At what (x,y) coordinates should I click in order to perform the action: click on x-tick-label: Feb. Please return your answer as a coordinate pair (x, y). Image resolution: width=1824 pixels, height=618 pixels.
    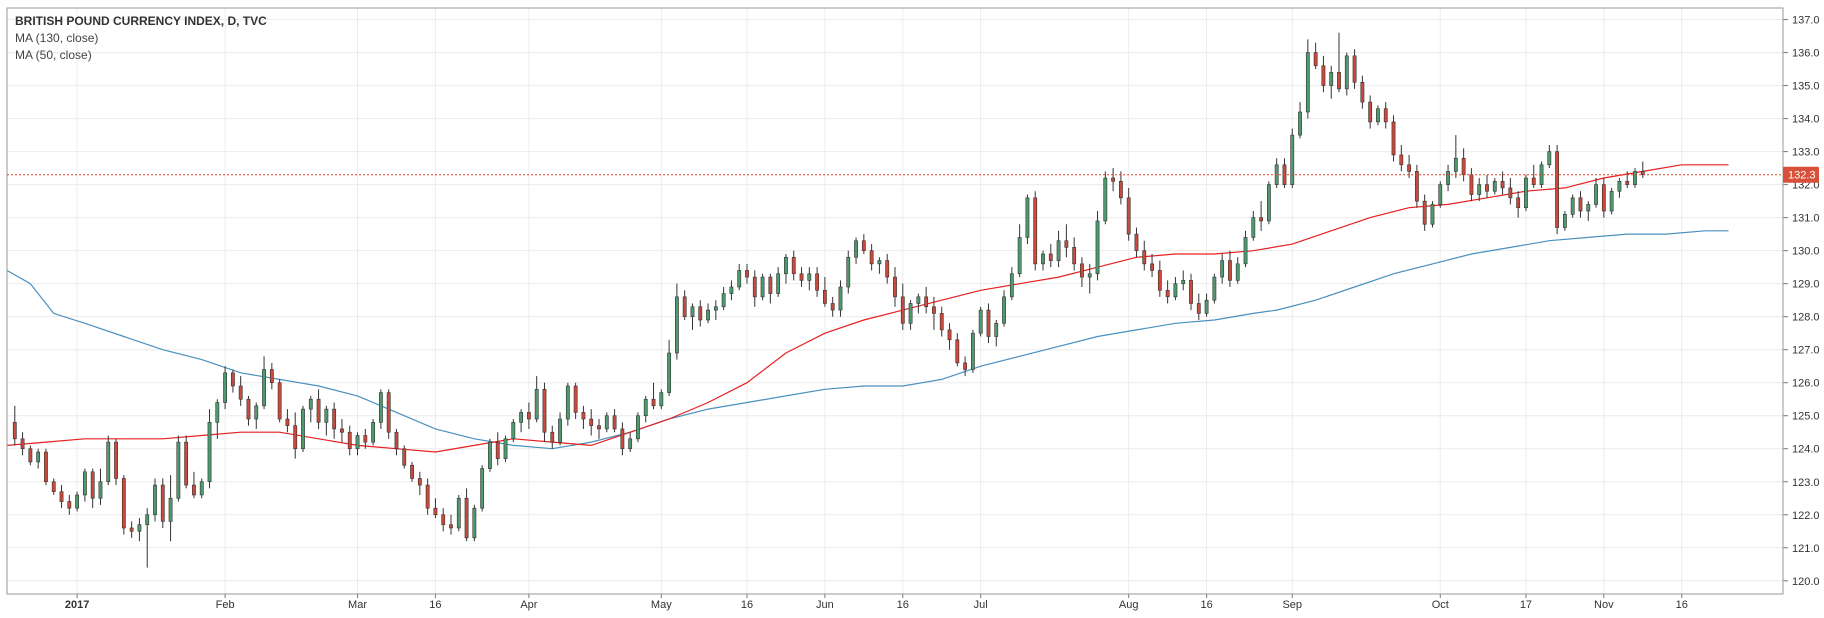
    Looking at the image, I should click on (225, 605).